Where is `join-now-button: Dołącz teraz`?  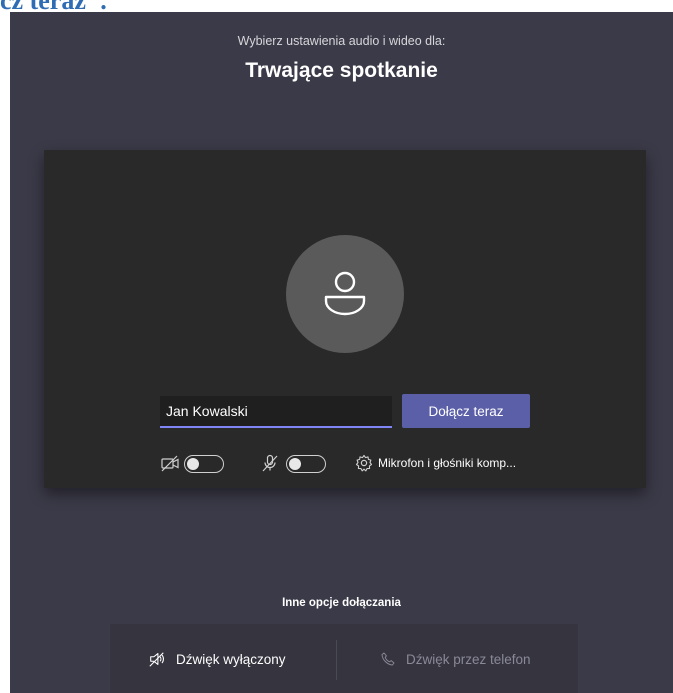
join-now-button: Dołącz teraz is located at coordinates (466, 411).